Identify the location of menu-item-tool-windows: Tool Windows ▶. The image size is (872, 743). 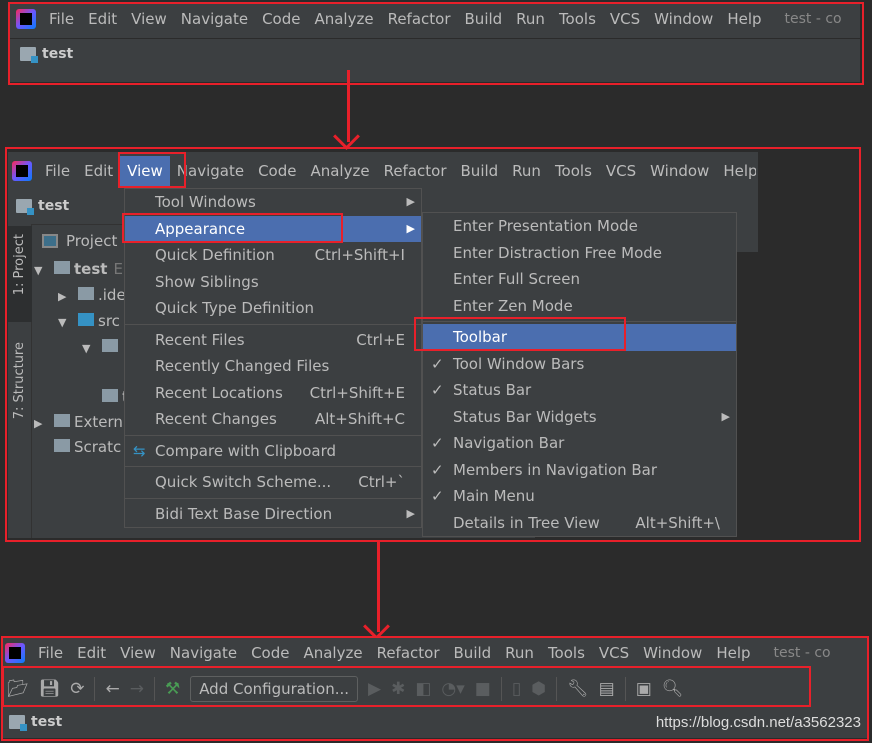
(273, 202).